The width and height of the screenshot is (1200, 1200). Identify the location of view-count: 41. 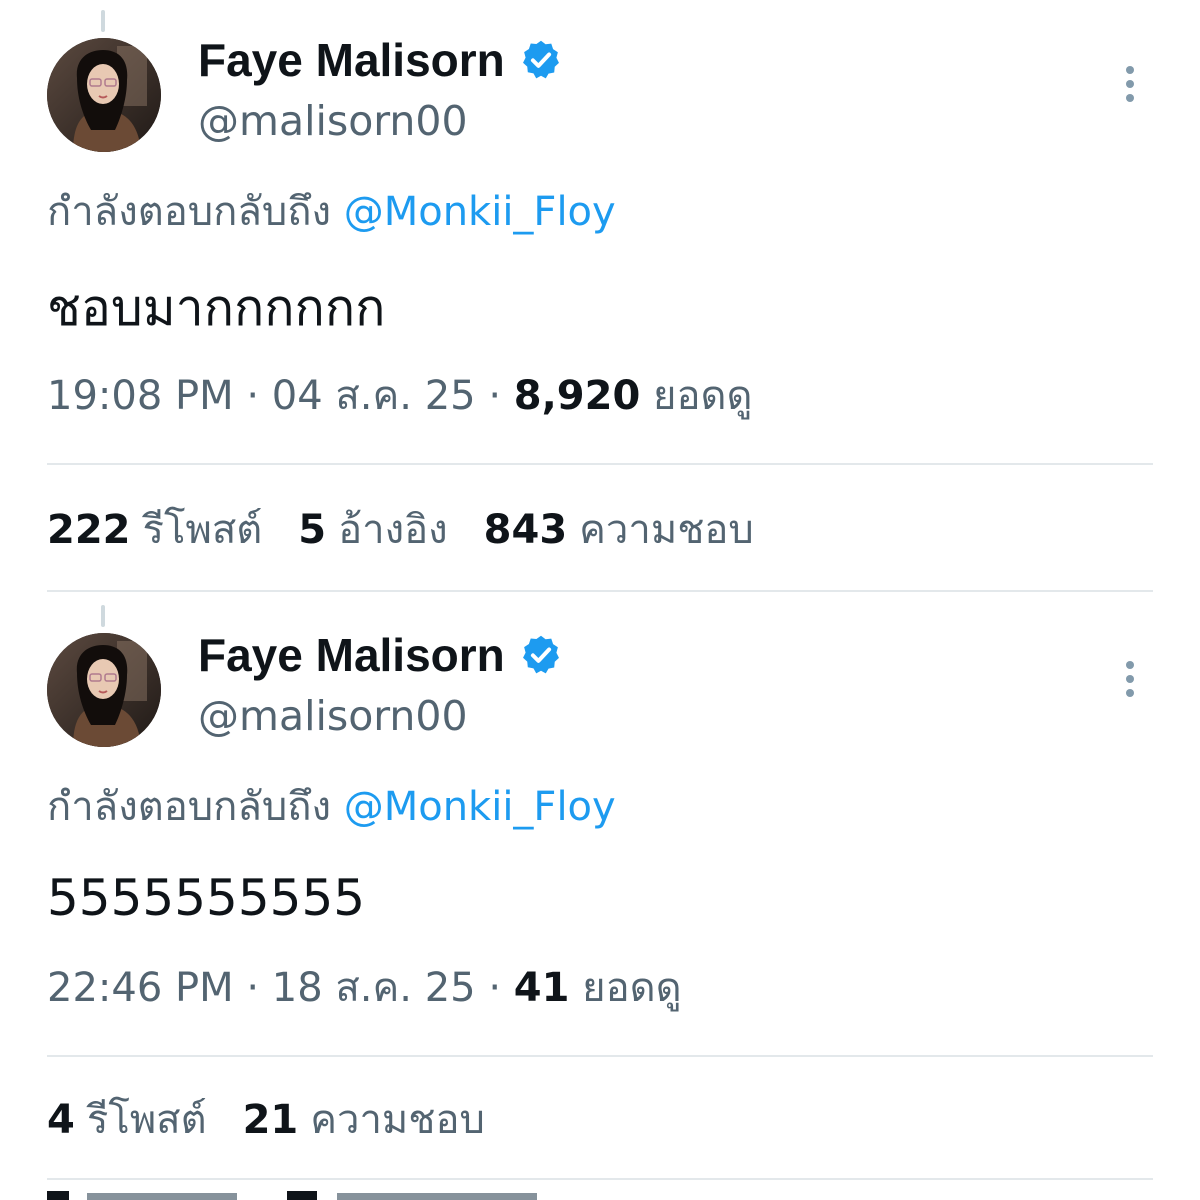
(541, 988).